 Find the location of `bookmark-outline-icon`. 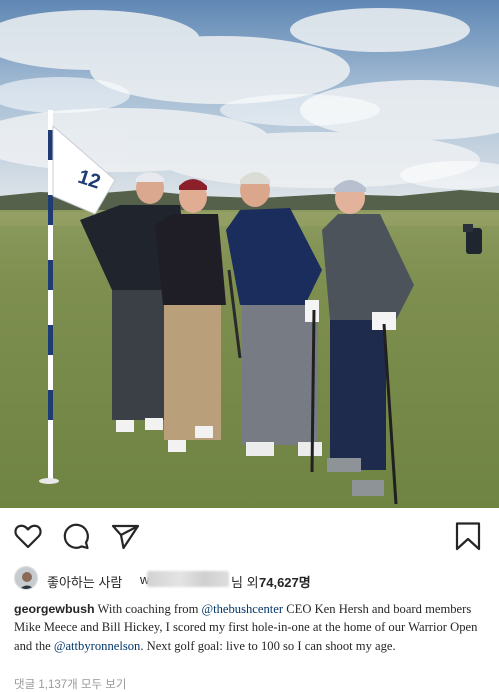

bookmark-outline-icon is located at coordinates (468, 536).